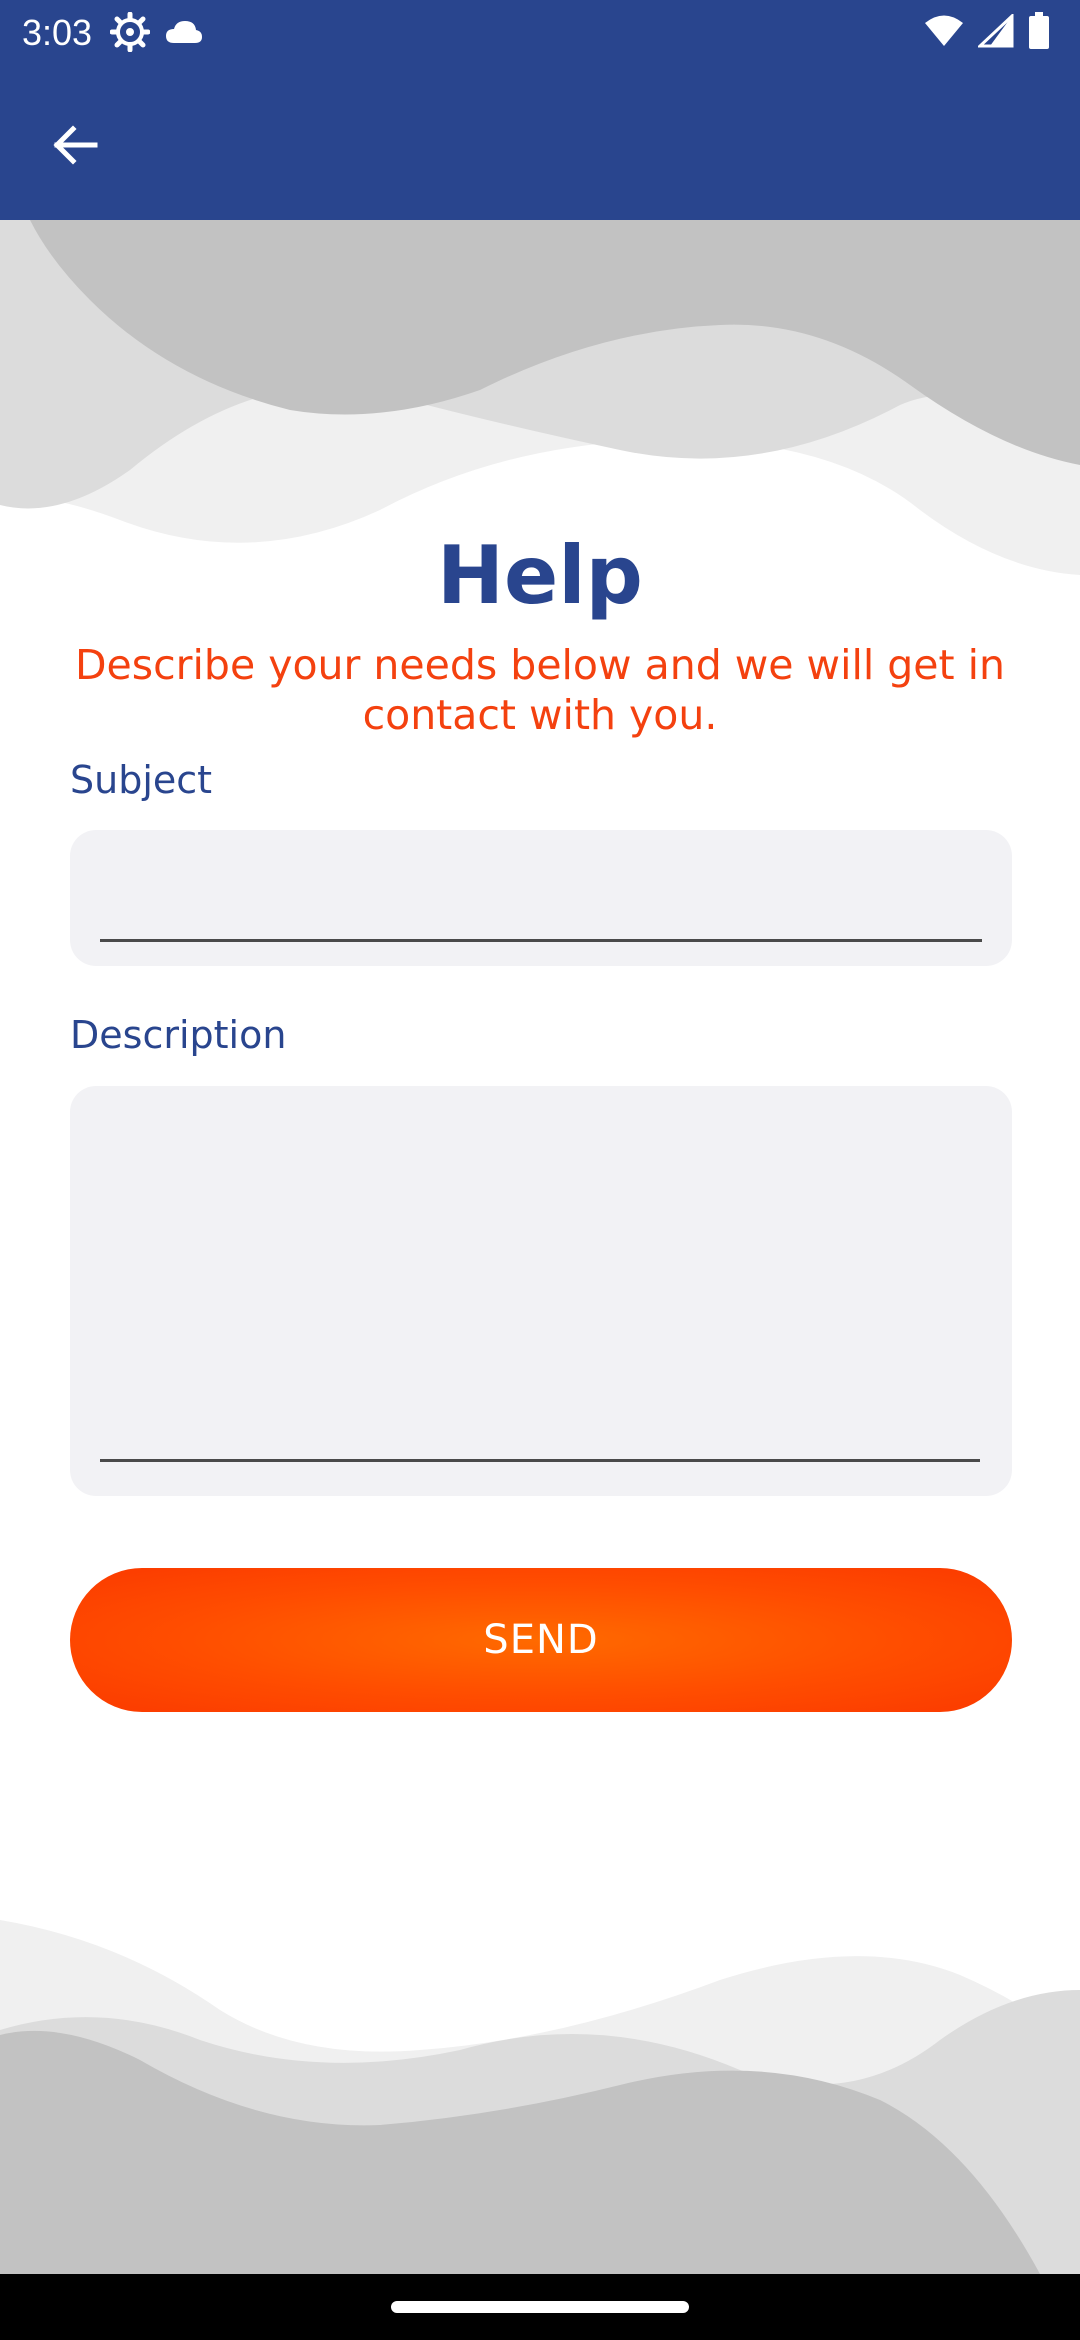 The height and width of the screenshot is (2340, 1080). I want to click on navigation-bar, so click(540, 2307).